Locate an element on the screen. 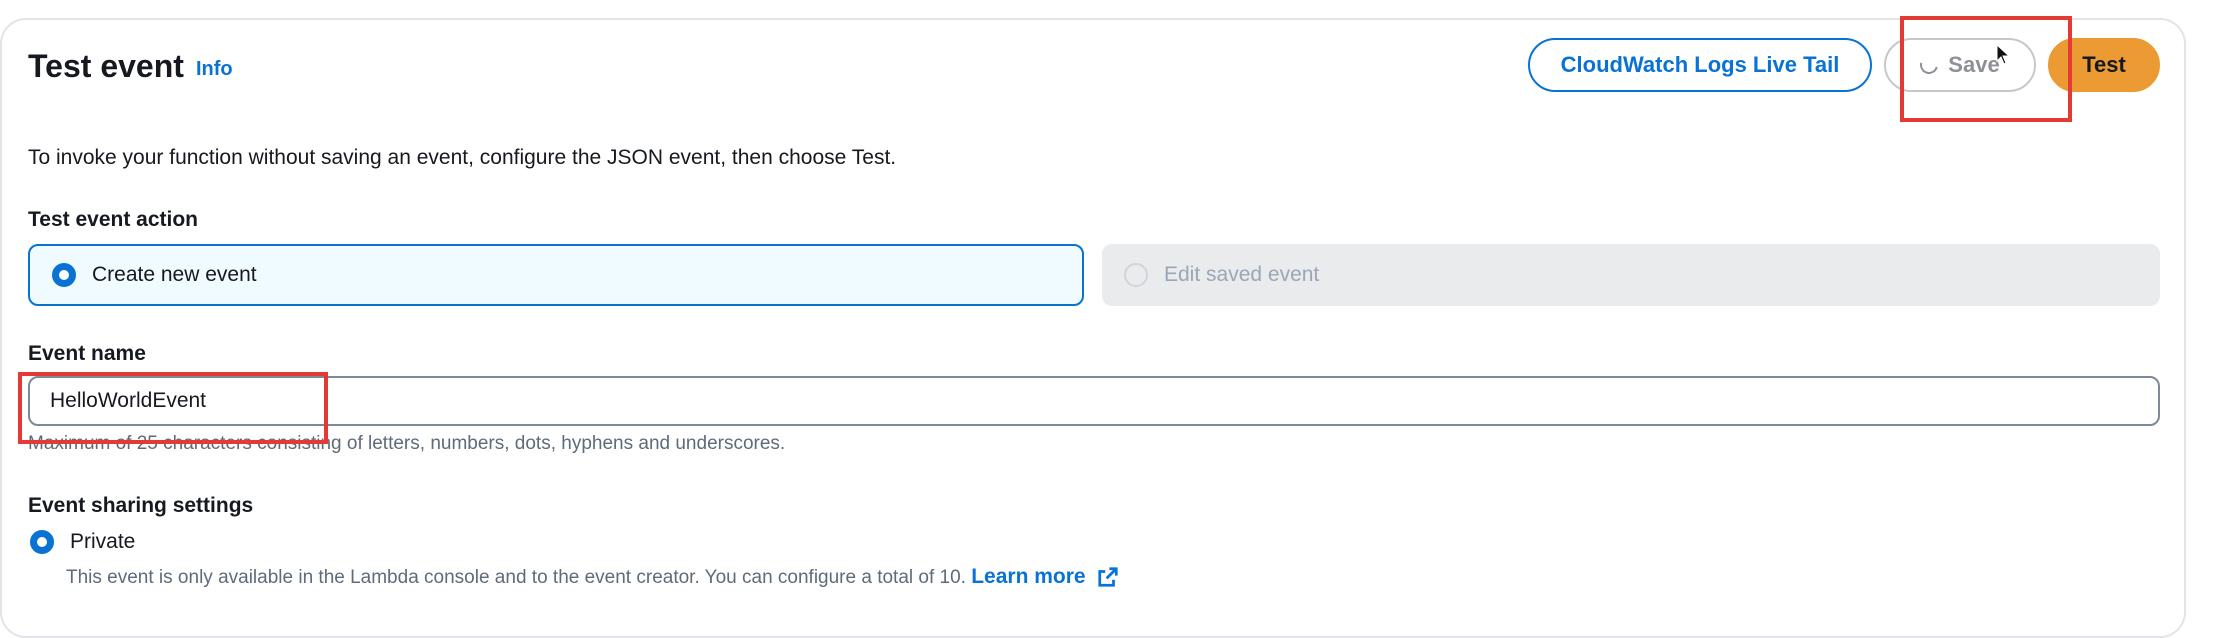  save-button: Save is located at coordinates (1960, 65).